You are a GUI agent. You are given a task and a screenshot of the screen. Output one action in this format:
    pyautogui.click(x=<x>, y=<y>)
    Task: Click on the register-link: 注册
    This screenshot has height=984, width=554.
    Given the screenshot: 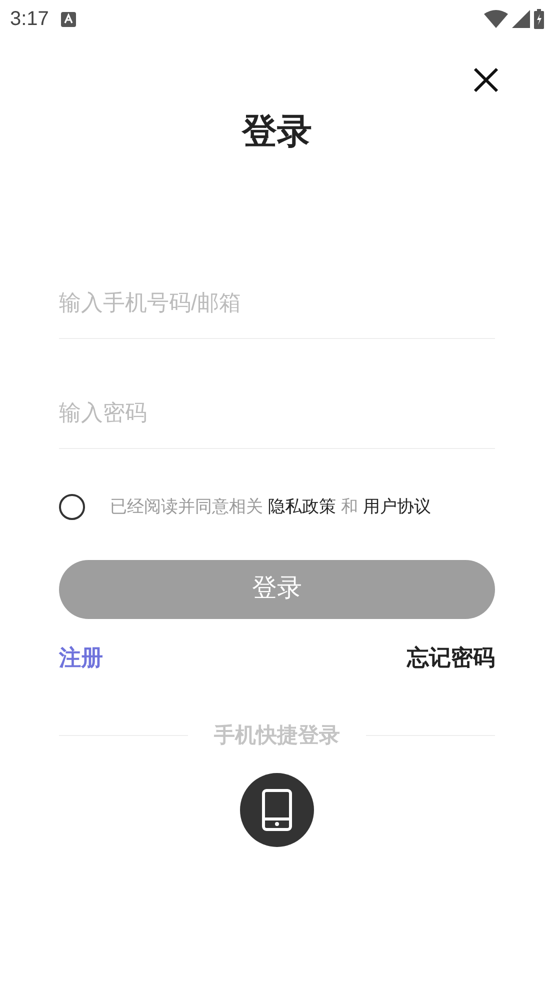 What is the action you would take?
    pyautogui.click(x=81, y=657)
    